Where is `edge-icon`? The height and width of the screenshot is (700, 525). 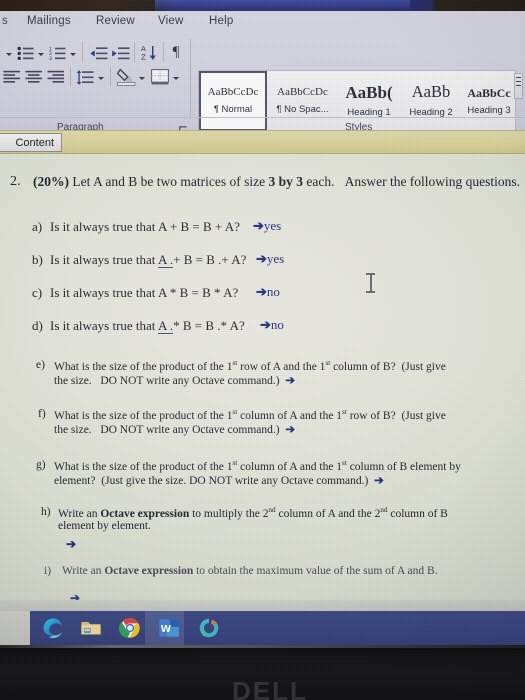
edge-icon is located at coordinates (53, 628).